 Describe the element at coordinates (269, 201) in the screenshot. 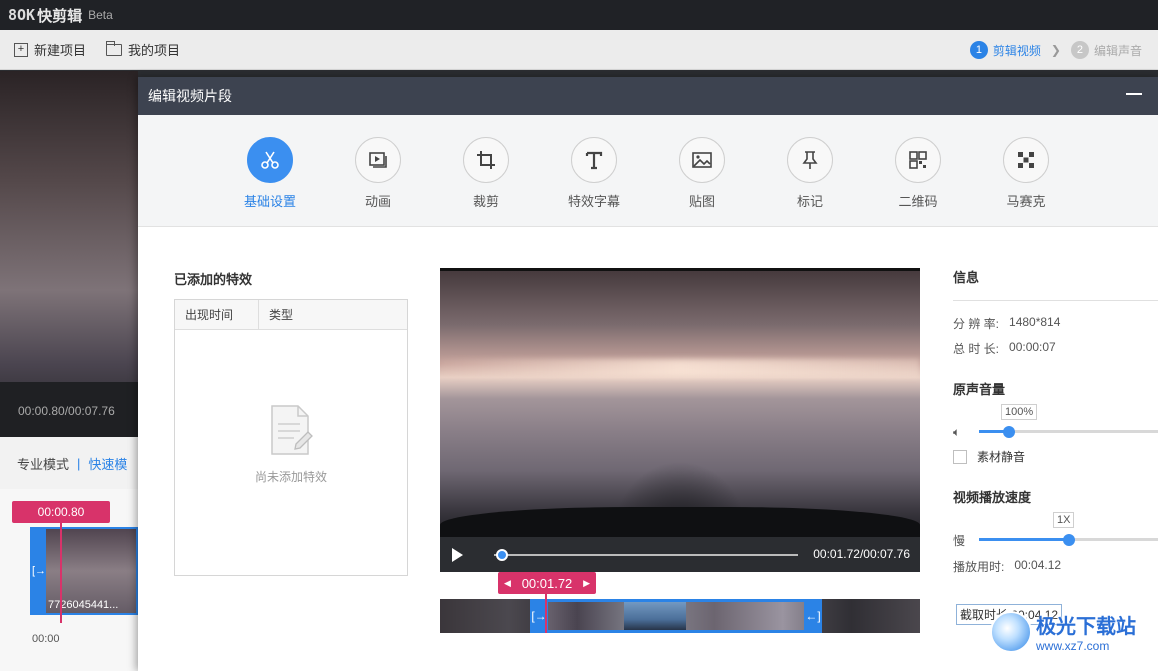

I see `tab-label: 基础设置` at that location.